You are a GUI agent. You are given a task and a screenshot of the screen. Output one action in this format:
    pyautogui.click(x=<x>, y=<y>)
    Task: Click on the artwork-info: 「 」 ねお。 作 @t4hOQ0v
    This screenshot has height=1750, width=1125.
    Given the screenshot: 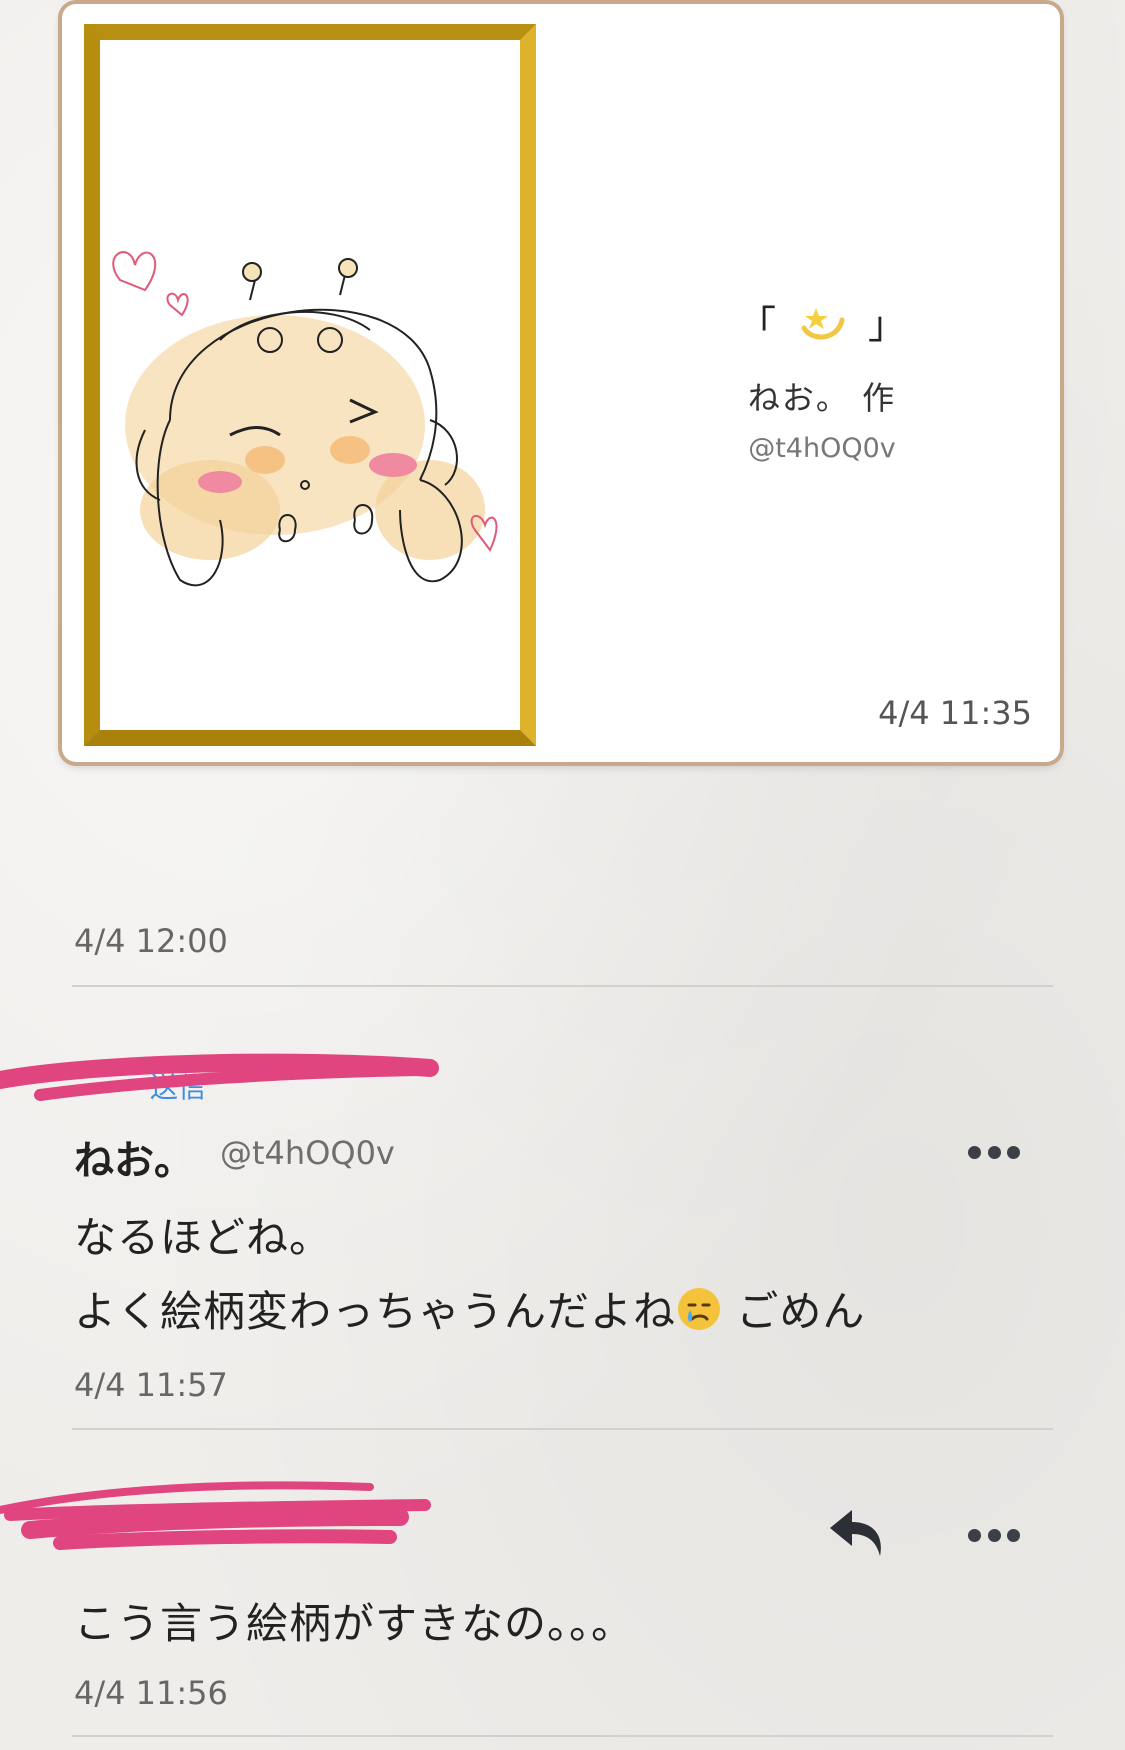 What is the action you would take?
    pyautogui.click(x=822, y=379)
    